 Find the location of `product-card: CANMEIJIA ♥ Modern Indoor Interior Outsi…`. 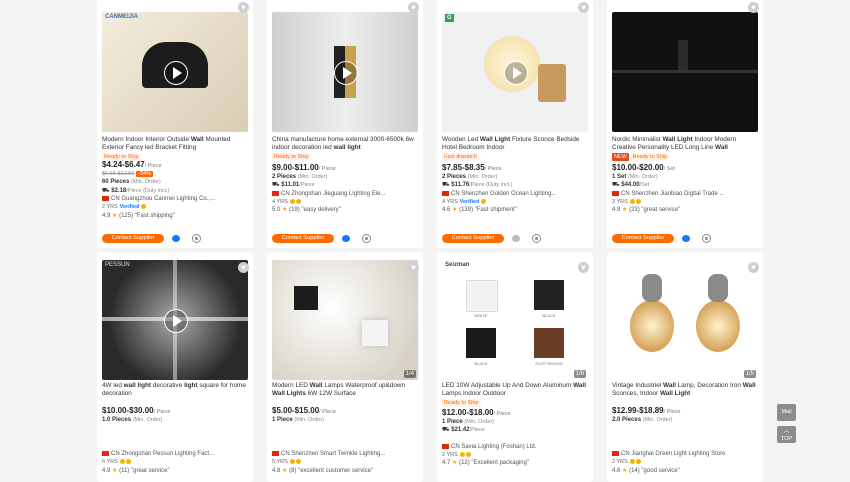

product-card: CANMEIJIA ♥ Modern Indoor Interior Outsi… is located at coordinates (175, 124).